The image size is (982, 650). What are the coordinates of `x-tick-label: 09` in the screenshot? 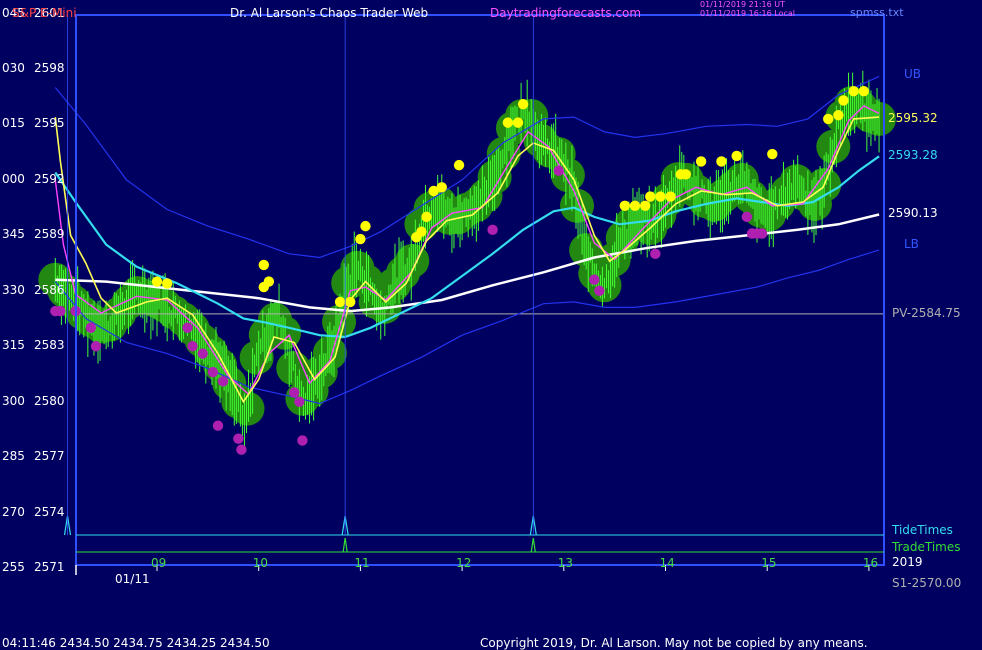 It's located at (159, 563).